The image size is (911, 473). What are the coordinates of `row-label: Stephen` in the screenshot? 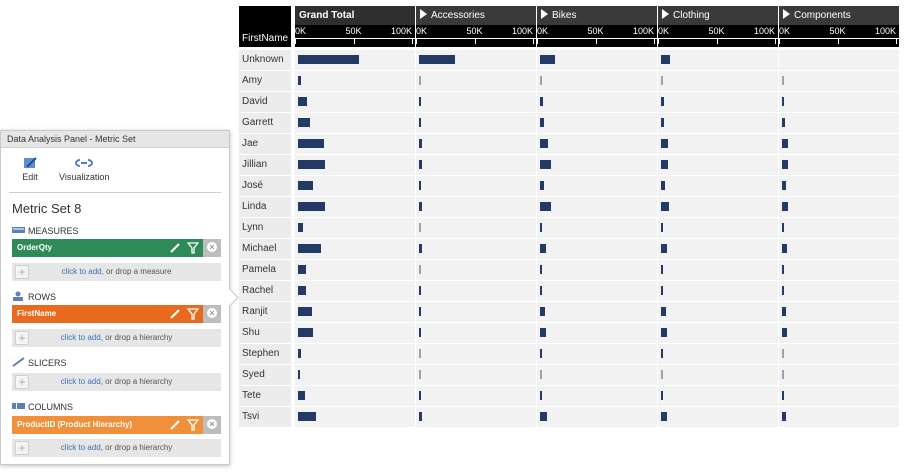 It's located at (265, 354).